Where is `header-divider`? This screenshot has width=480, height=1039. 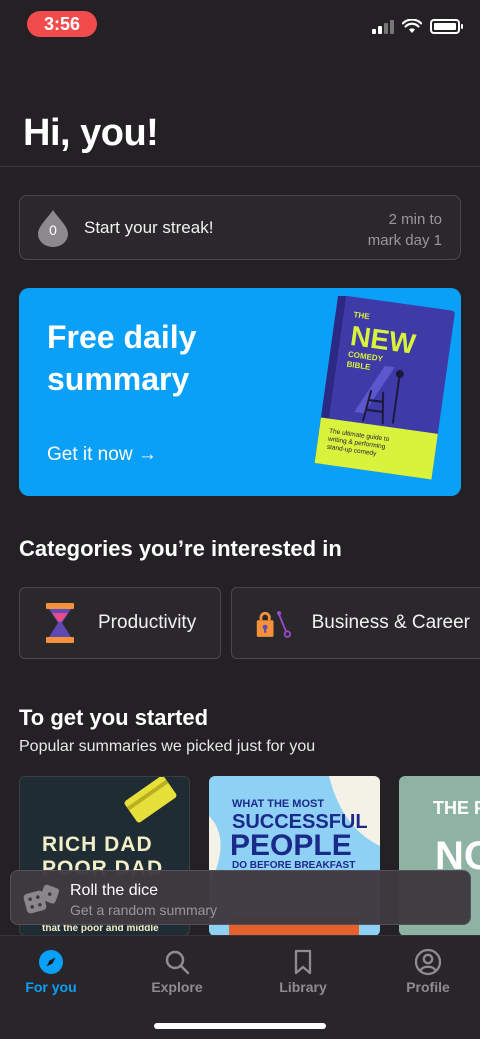 header-divider is located at coordinates (240, 166).